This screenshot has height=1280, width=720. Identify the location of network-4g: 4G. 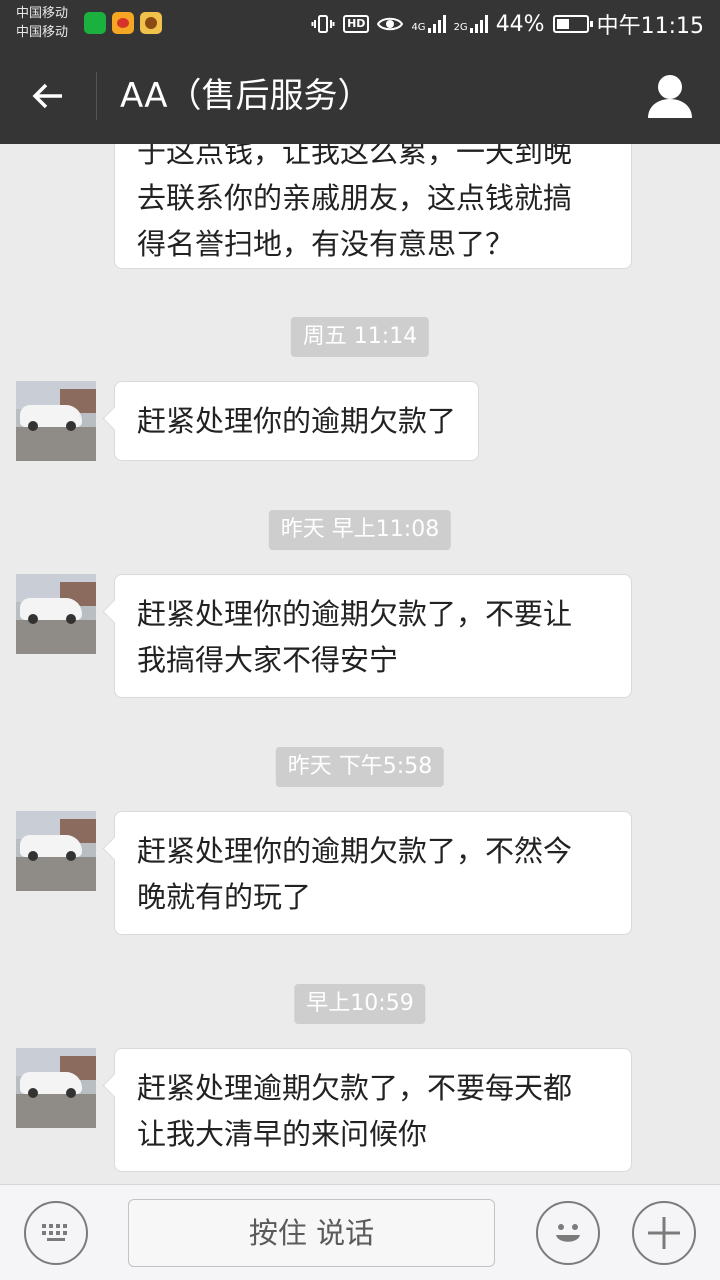
(428, 24).